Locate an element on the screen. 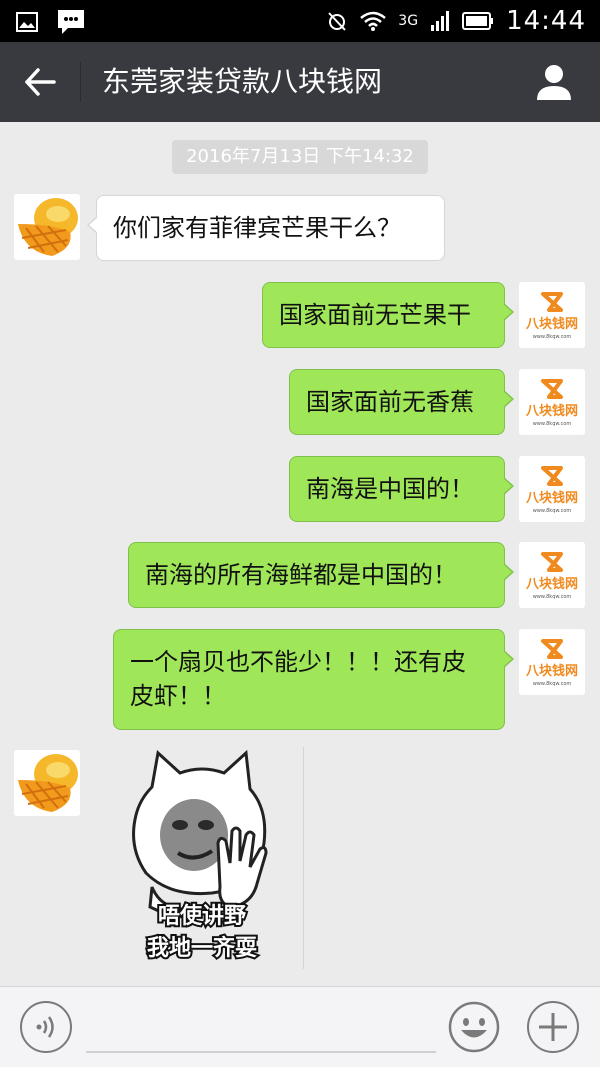 This screenshot has width=600, height=1067. sticker-message: 唔使讲野 我地一齐耍 is located at coordinates (202, 858).